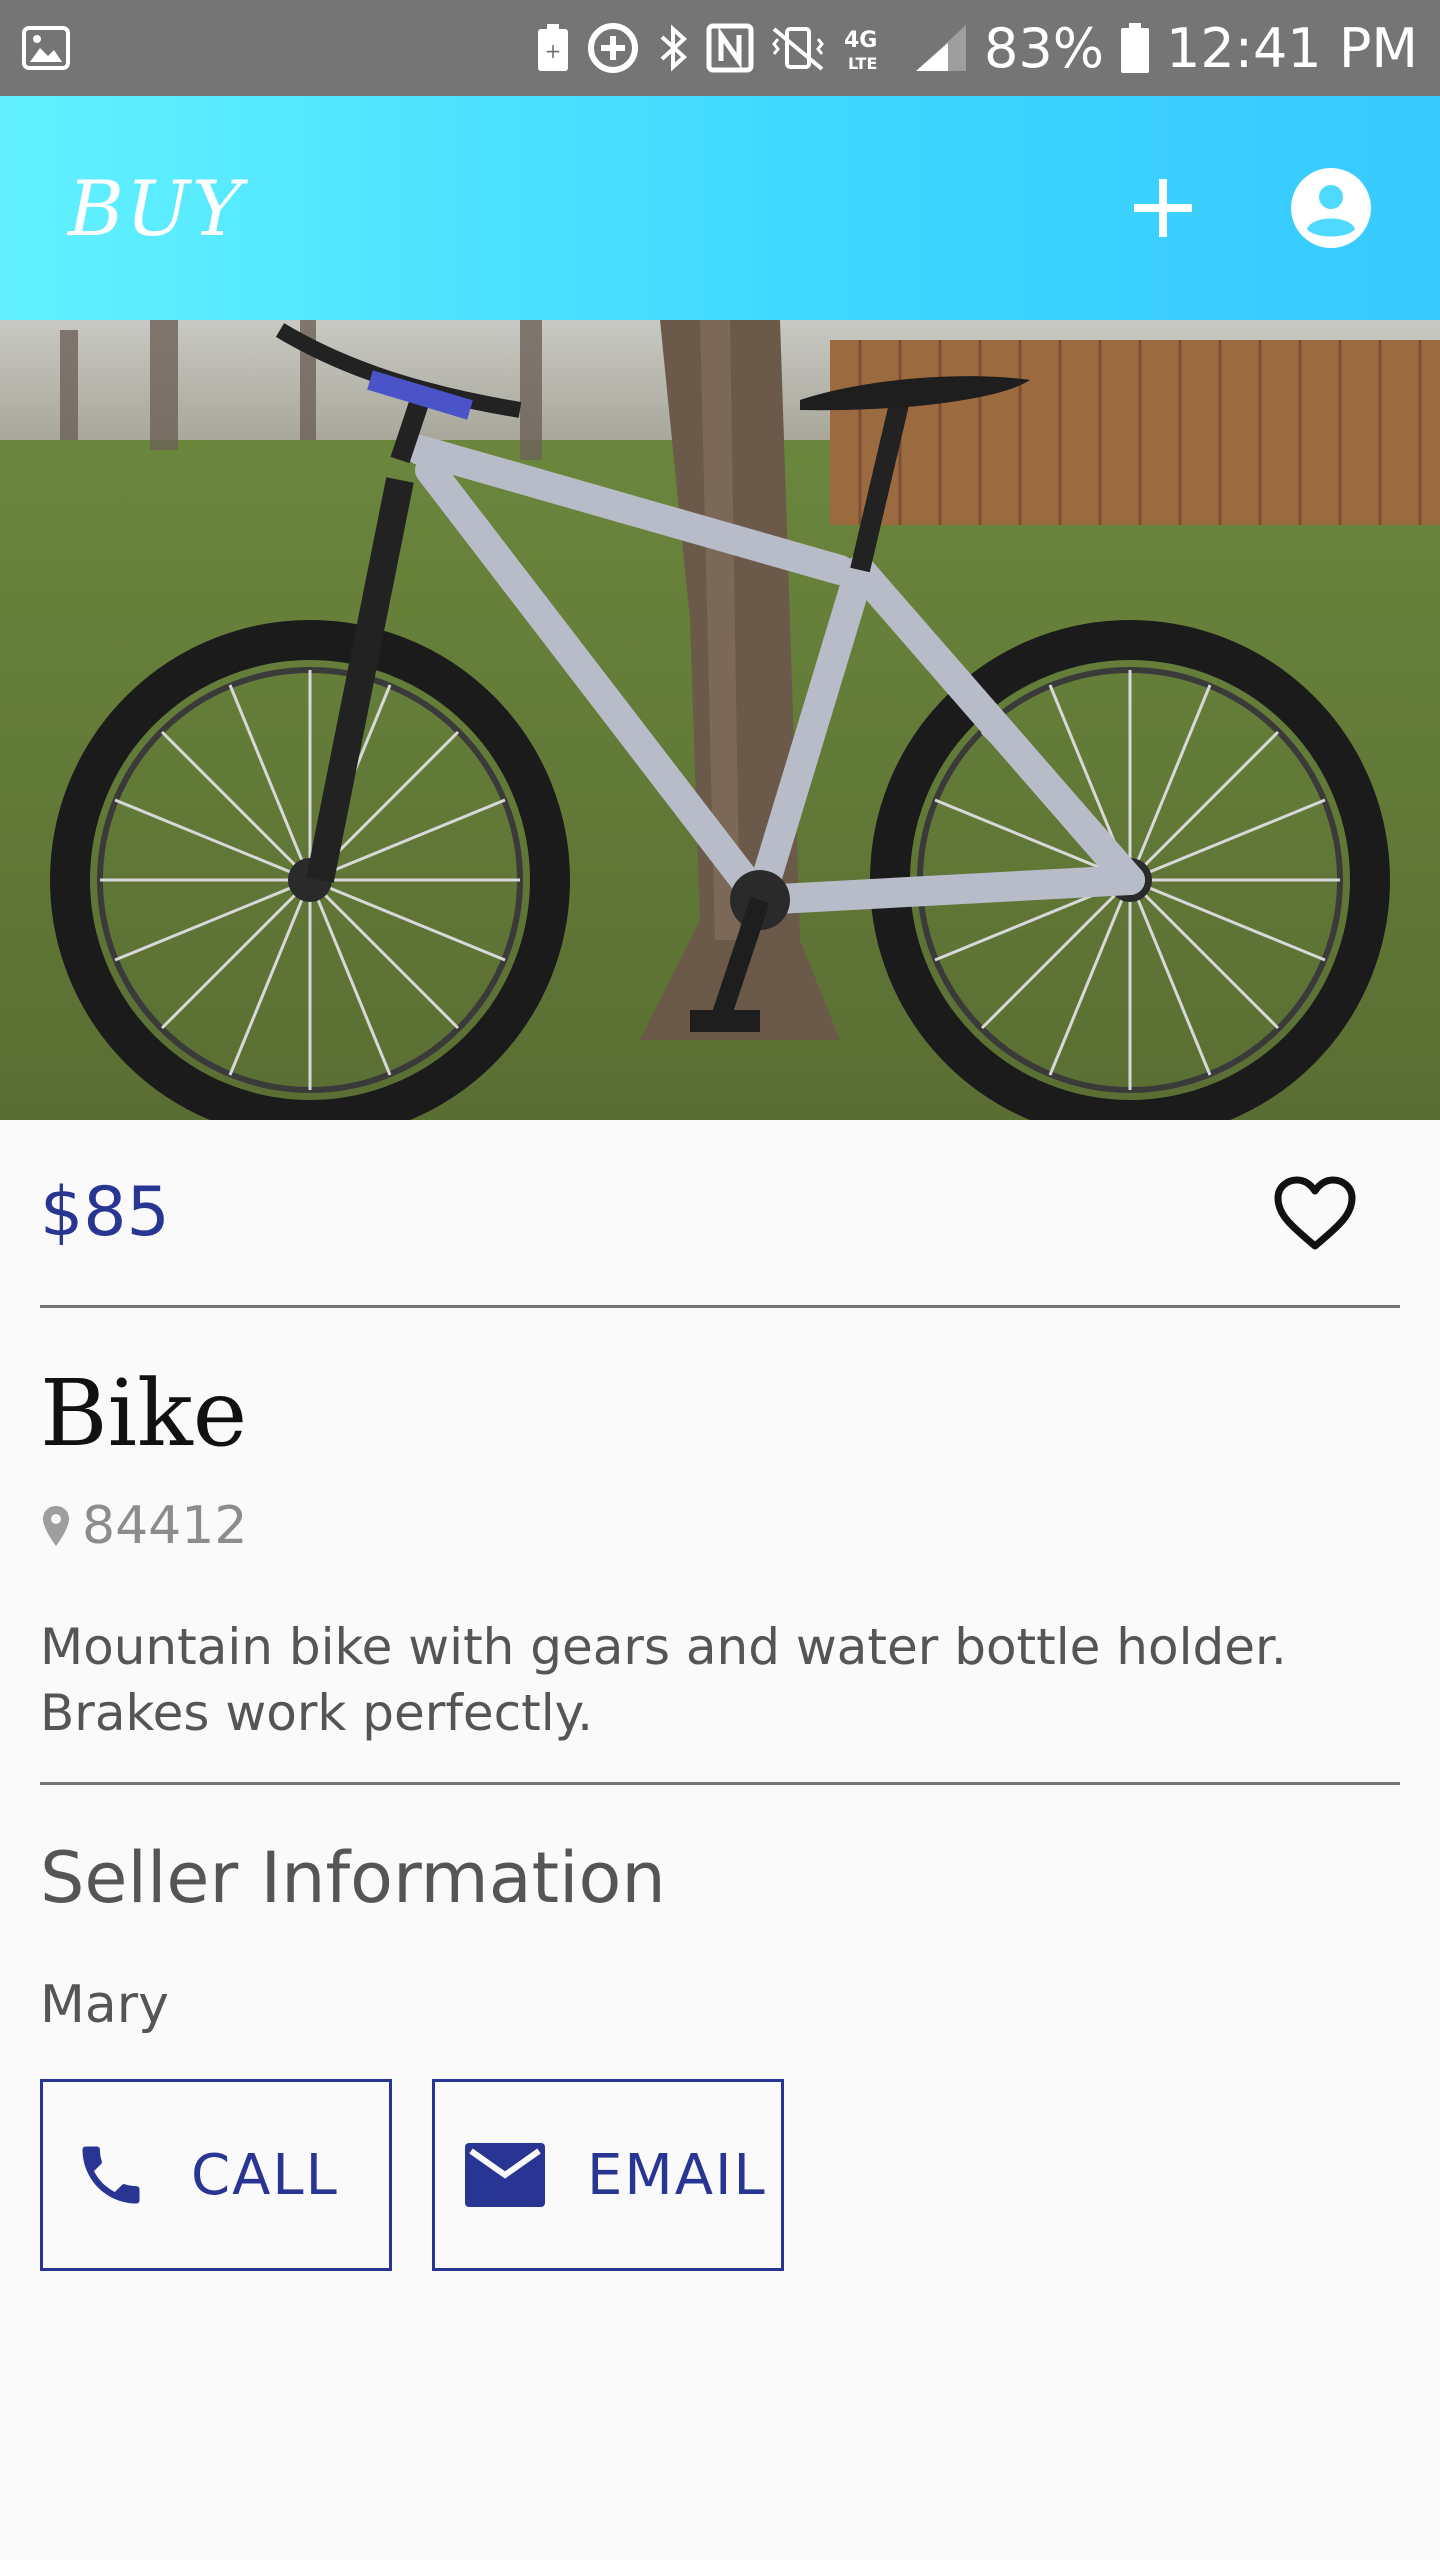 The height and width of the screenshot is (2560, 1440). What do you see at coordinates (720, 208) in the screenshot?
I see `app-bar: BUY` at bounding box center [720, 208].